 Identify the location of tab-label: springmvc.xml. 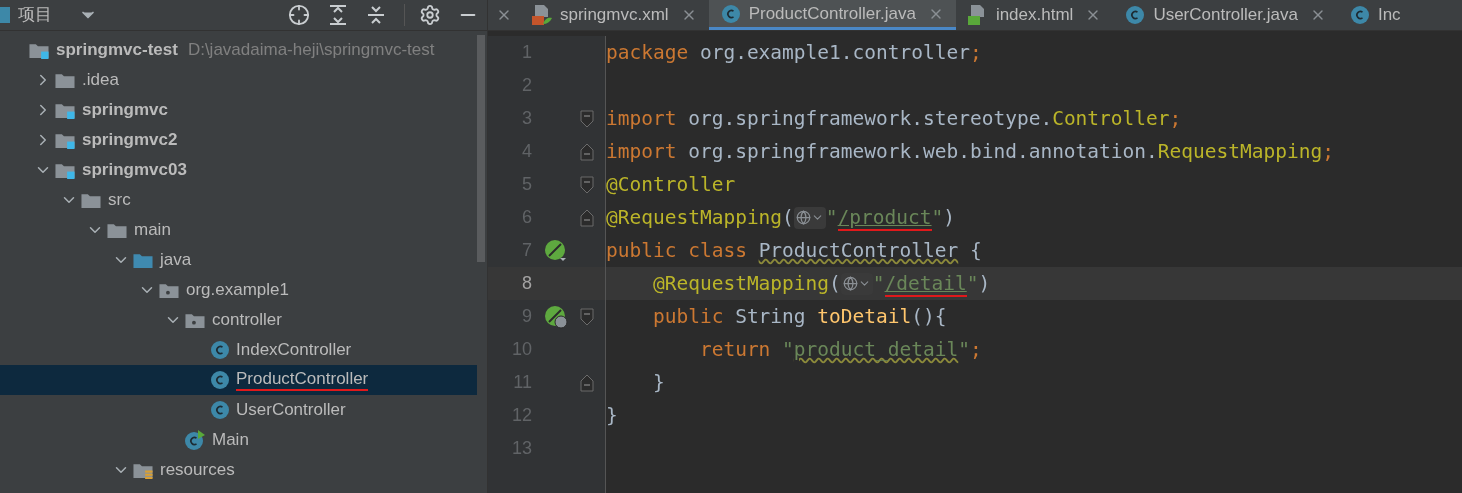
(614, 15).